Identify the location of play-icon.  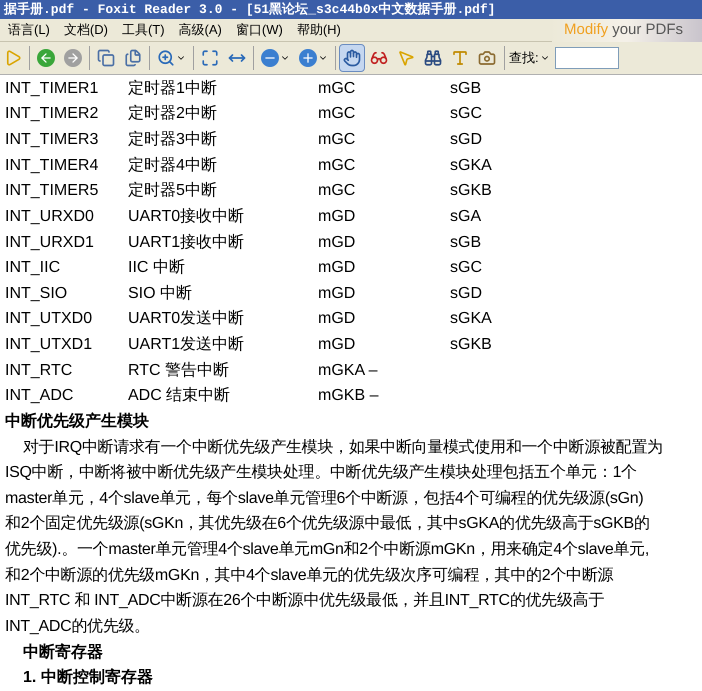
(13, 58).